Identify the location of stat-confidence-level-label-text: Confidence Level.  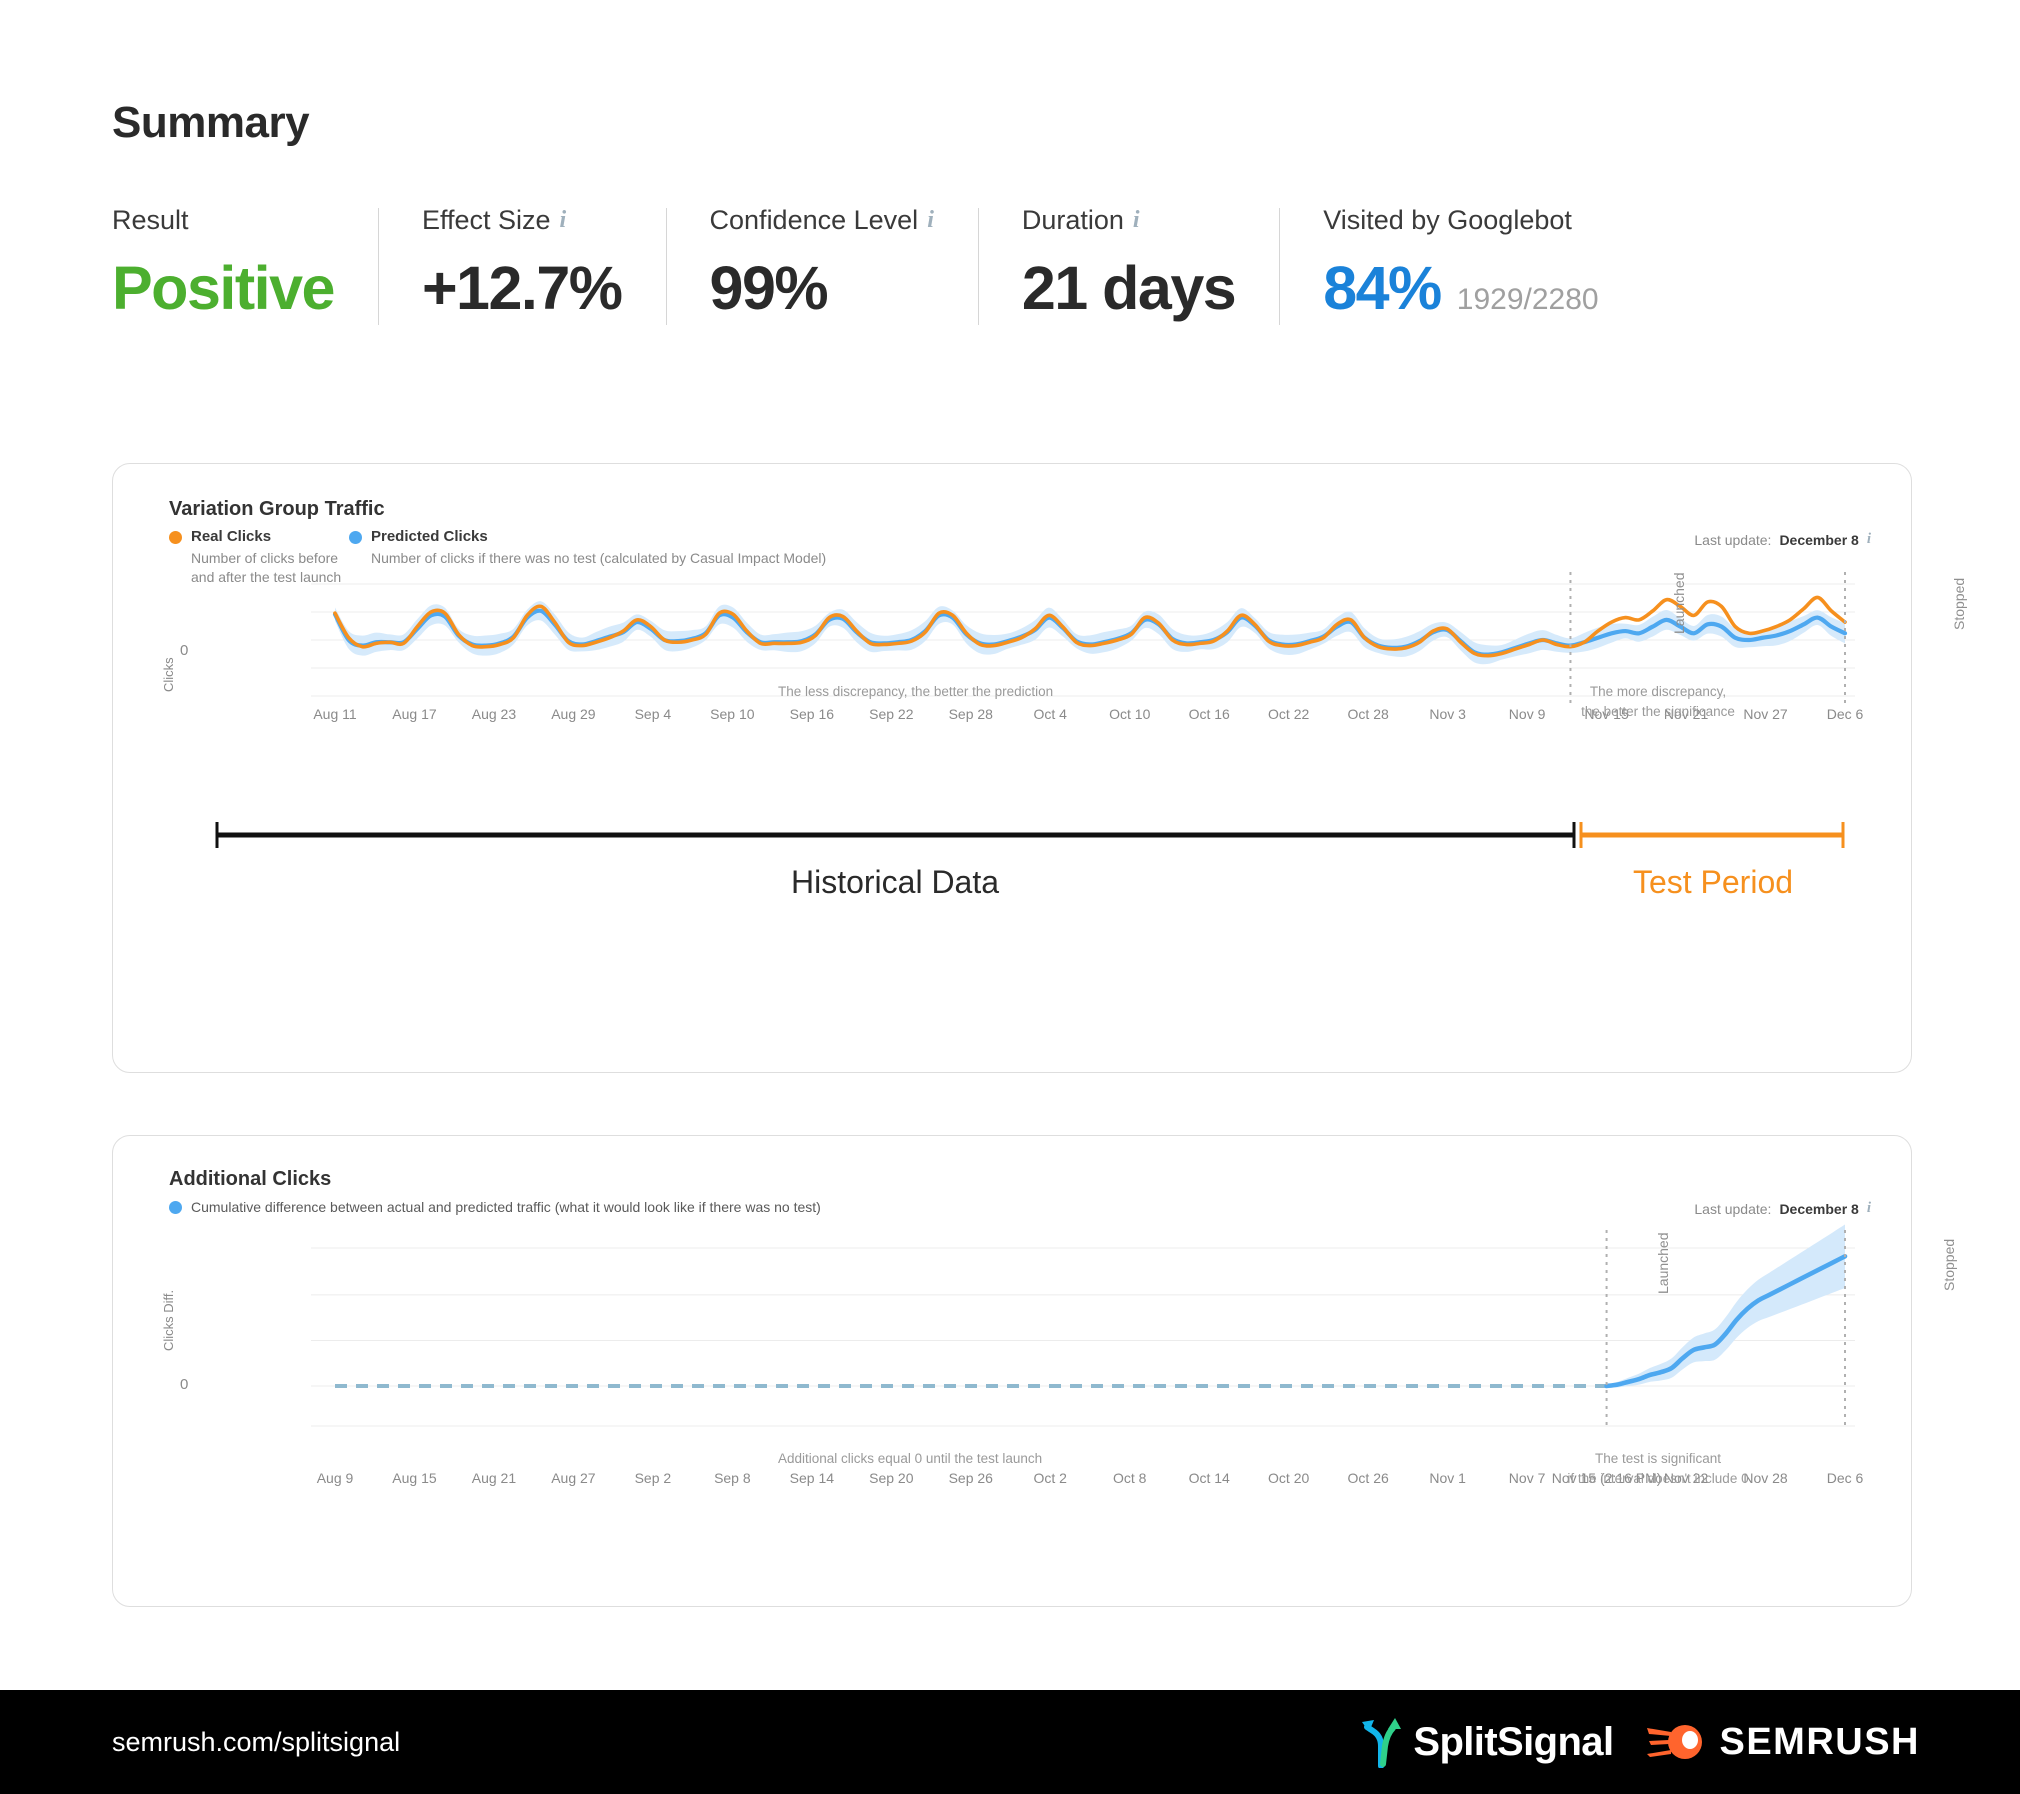
(814, 220).